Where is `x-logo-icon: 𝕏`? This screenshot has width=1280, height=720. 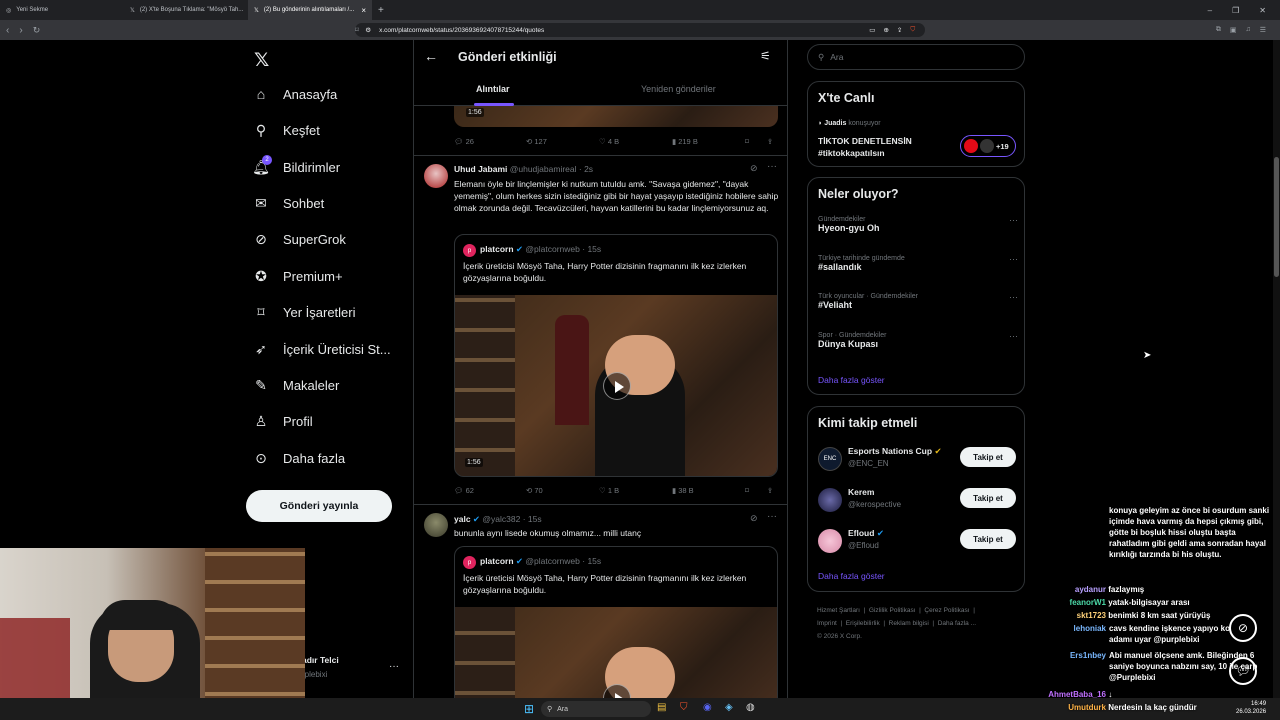
x-logo-icon: 𝕏 is located at coordinates (261, 60).